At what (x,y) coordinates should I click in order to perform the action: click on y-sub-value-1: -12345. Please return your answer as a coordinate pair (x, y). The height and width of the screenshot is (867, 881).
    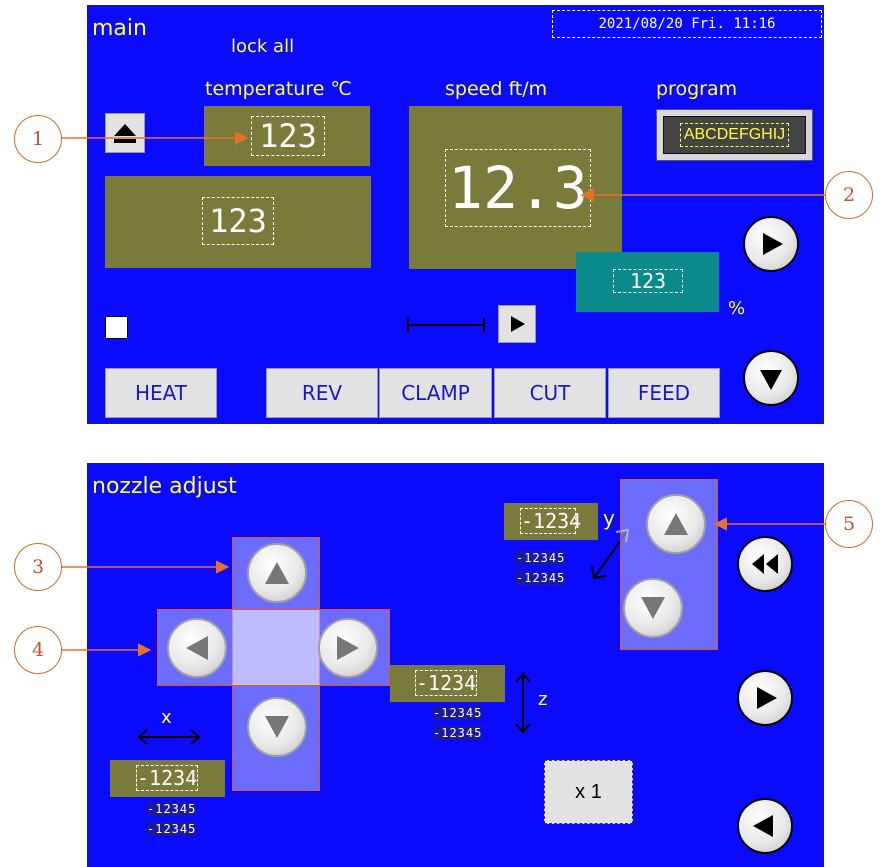
    Looking at the image, I should click on (541, 558).